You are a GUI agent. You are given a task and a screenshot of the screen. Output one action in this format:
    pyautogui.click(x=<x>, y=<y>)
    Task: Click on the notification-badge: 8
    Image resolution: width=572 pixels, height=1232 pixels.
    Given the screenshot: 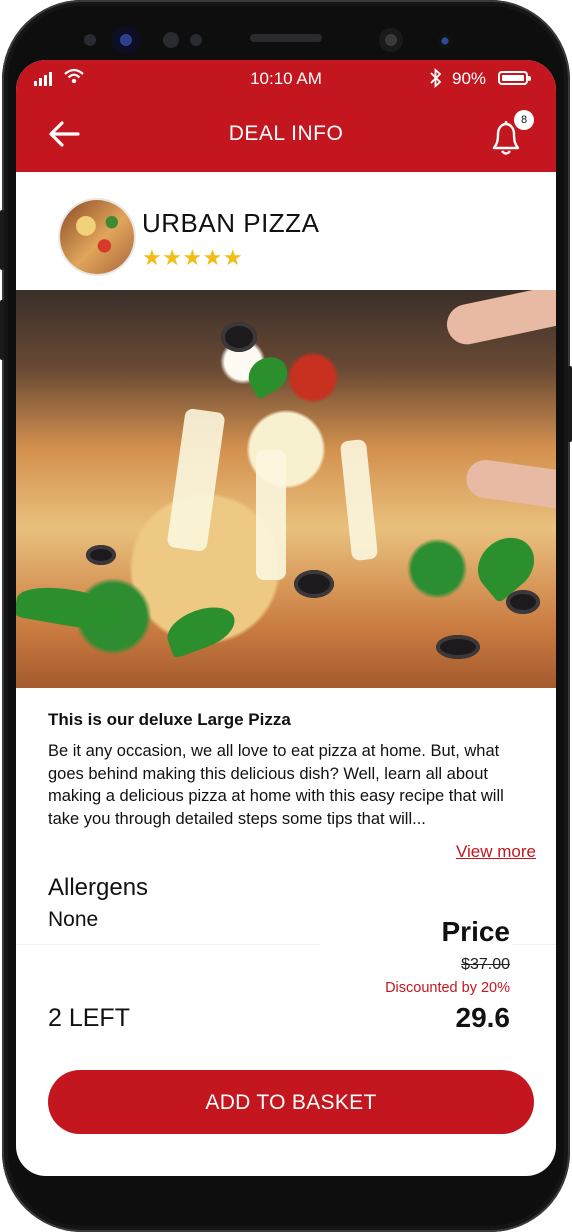 What is the action you would take?
    pyautogui.click(x=524, y=120)
    